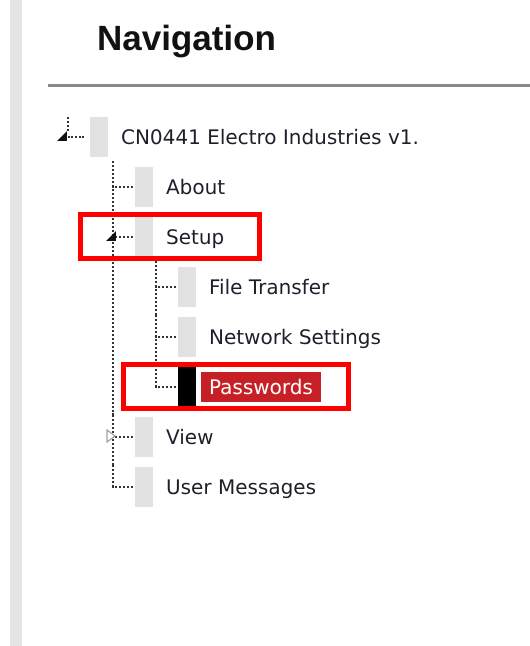 The height and width of the screenshot is (646, 530). Describe the element at coordinates (295, 337) in the screenshot. I see `tree-item: Network Settings` at that location.